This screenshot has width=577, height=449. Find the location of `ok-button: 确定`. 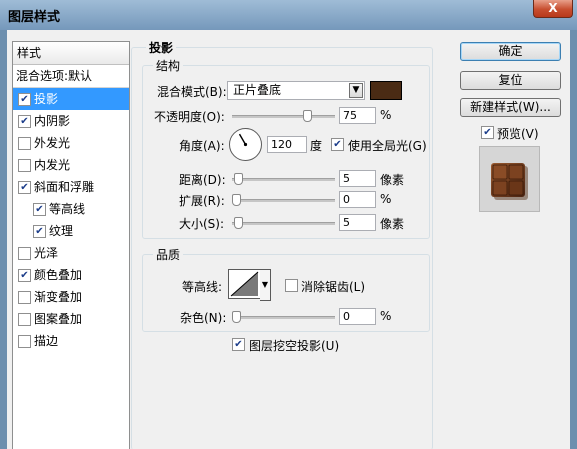

ok-button: 确定 is located at coordinates (510, 51).